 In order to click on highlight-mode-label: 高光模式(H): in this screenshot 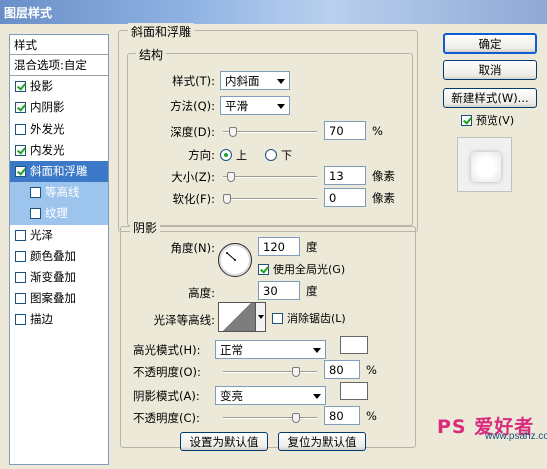, I will do `click(167, 349)`.